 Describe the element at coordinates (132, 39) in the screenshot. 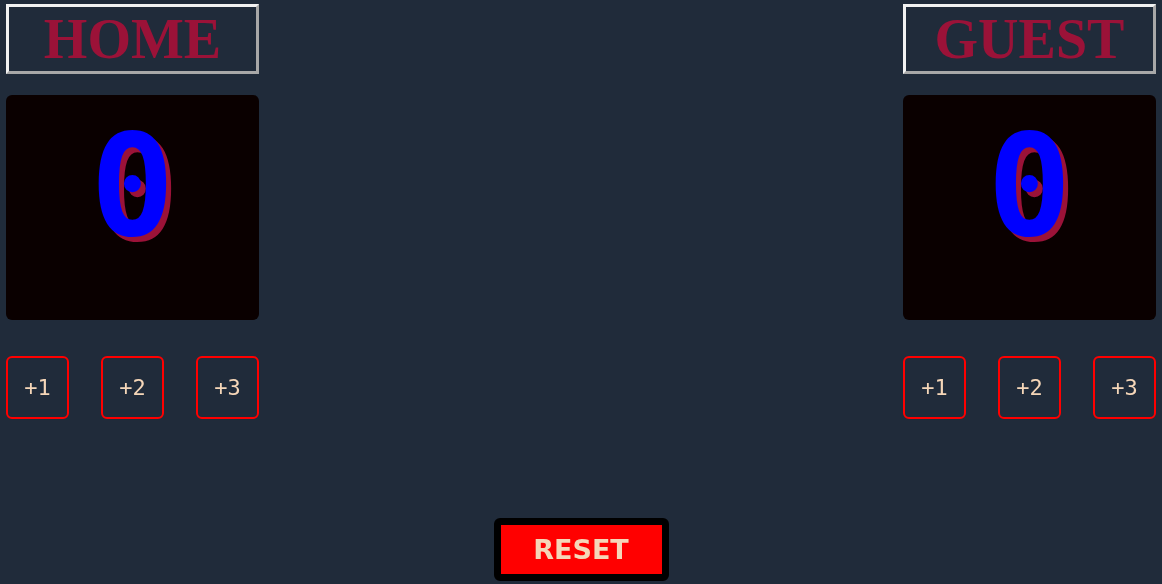

I see `team-name: HOME` at that location.